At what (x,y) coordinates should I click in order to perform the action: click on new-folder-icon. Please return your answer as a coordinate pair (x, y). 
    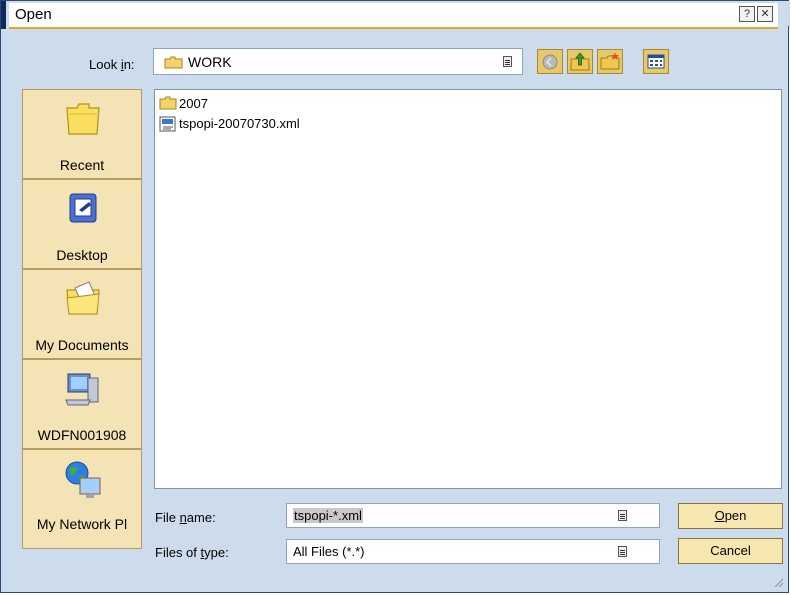
    Looking at the image, I should click on (610, 61).